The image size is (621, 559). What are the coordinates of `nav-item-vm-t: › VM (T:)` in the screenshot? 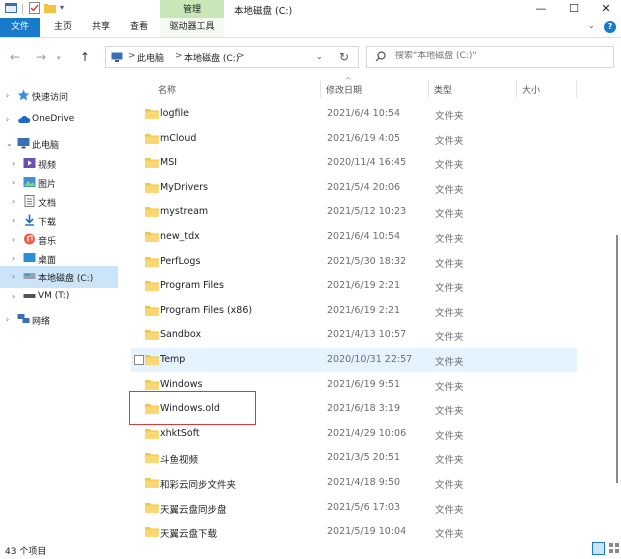 It's located at (59, 297).